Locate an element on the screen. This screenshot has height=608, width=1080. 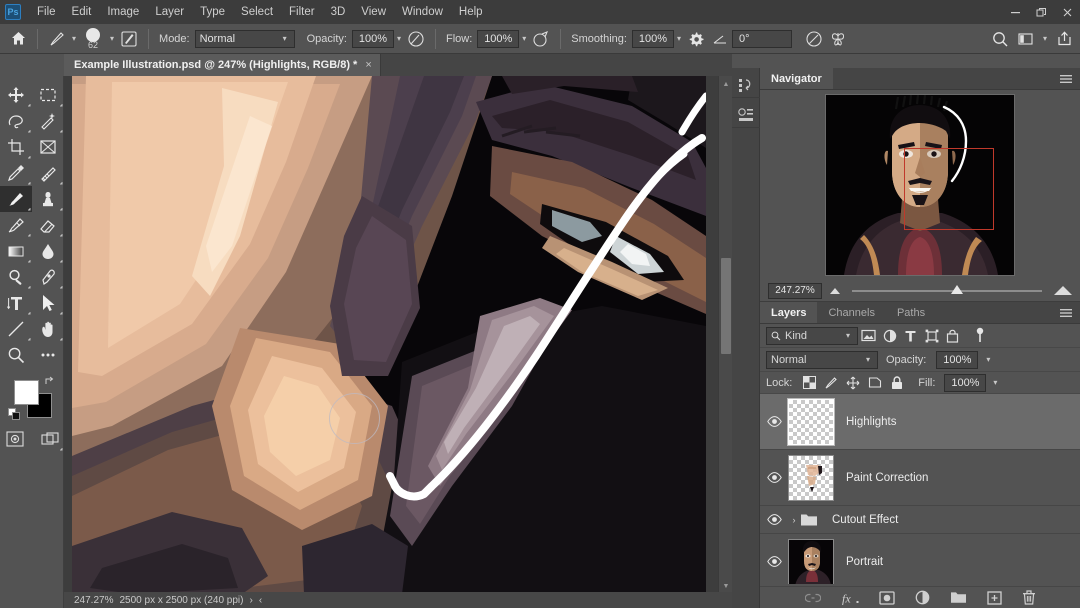
flow-caret-icon: ▾ is located at coordinates (524, 38).